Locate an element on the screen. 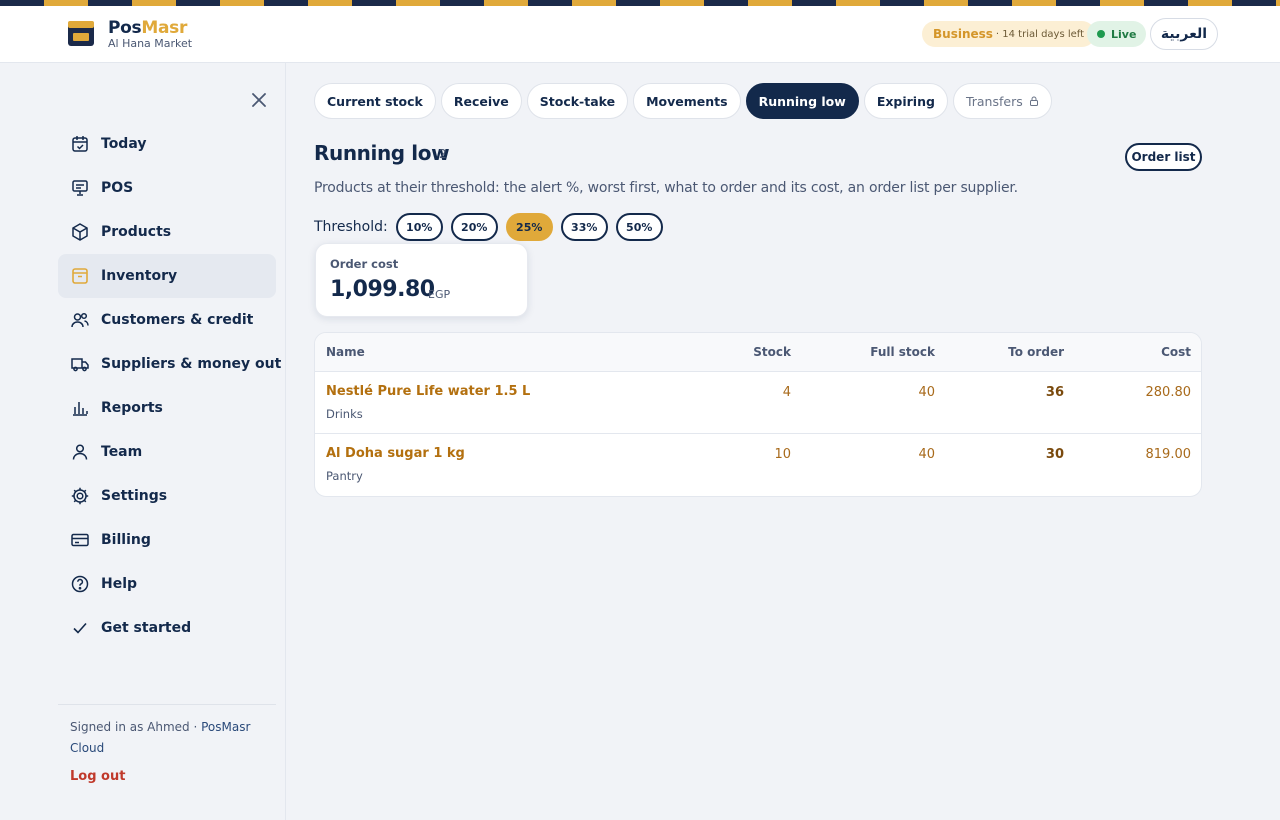  trial-days: · 14 trial days left is located at coordinates (1040, 34).